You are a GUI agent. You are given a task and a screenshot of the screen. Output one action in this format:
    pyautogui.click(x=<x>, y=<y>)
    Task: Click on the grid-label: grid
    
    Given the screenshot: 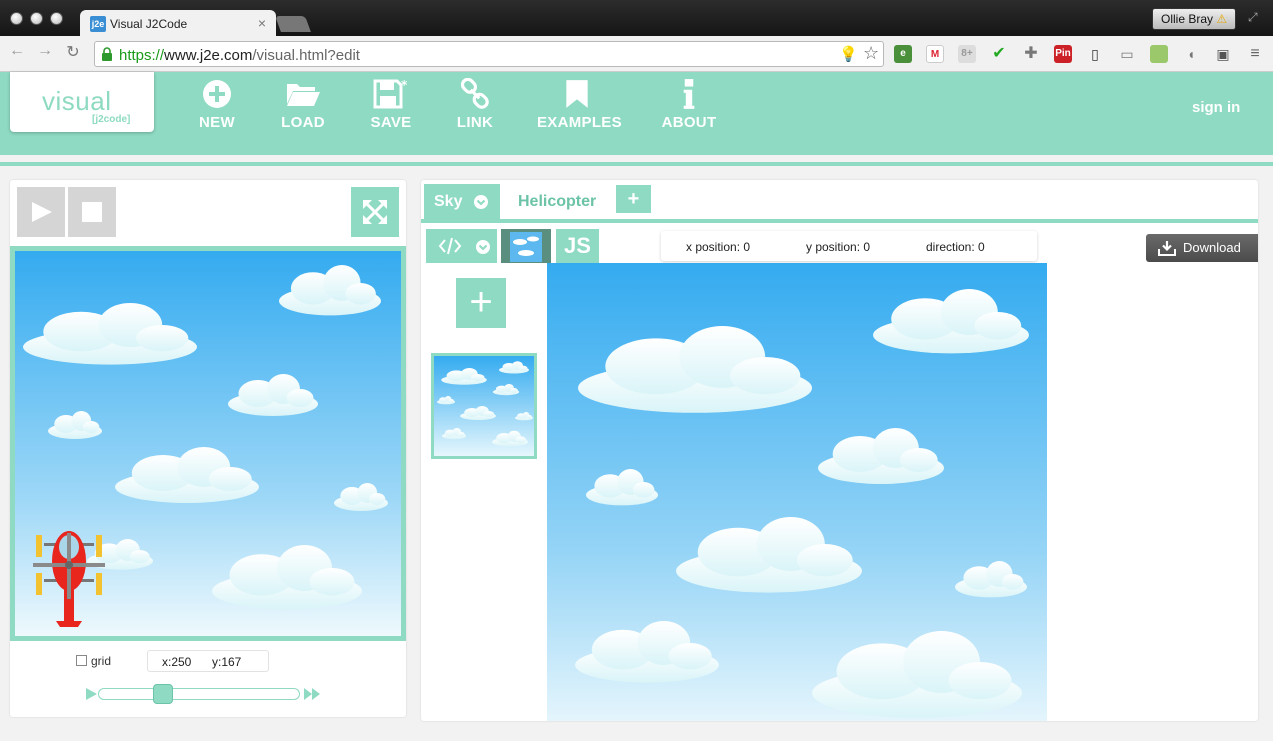 What is the action you would take?
    pyautogui.click(x=101, y=661)
    